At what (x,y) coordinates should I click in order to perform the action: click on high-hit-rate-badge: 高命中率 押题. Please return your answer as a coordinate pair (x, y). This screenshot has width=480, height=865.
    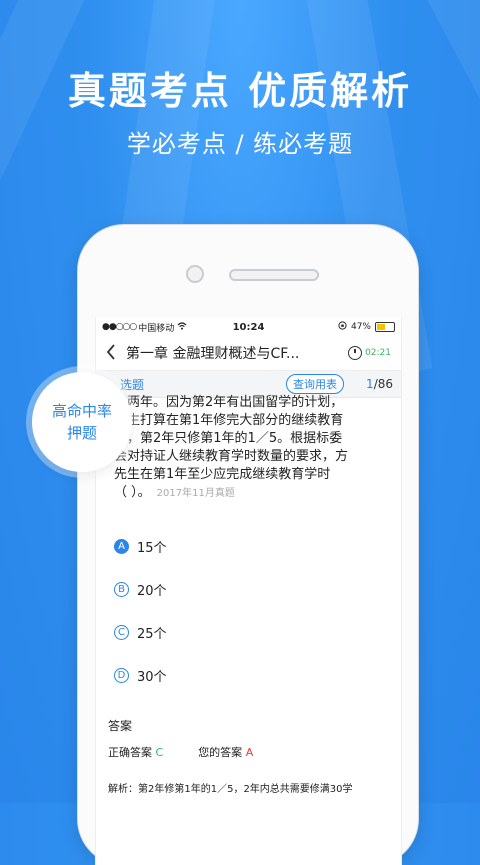
    Looking at the image, I should click on (82, 422).